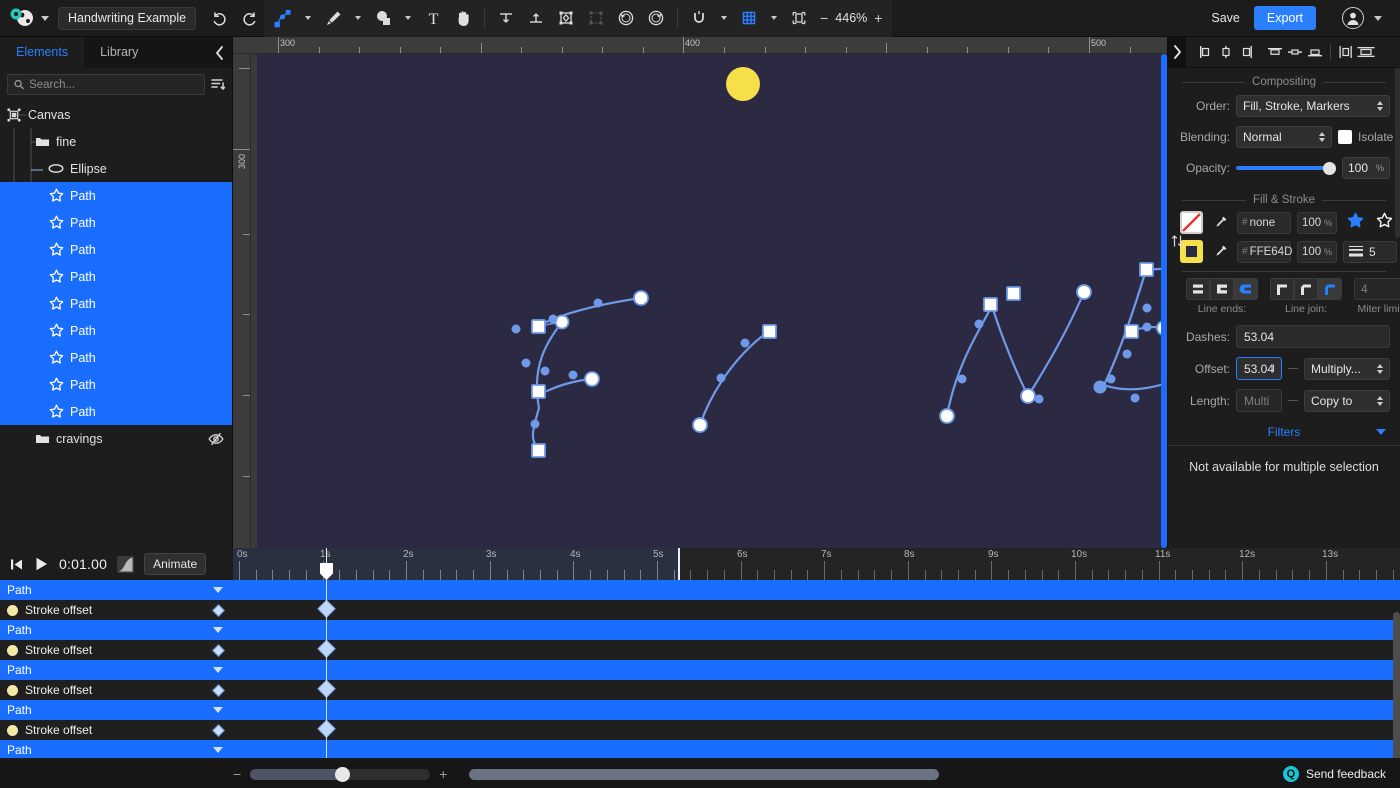 The width and height of the screenshot is (1400, 788). I want to click on search-input-wrapper, so click(106, 84).